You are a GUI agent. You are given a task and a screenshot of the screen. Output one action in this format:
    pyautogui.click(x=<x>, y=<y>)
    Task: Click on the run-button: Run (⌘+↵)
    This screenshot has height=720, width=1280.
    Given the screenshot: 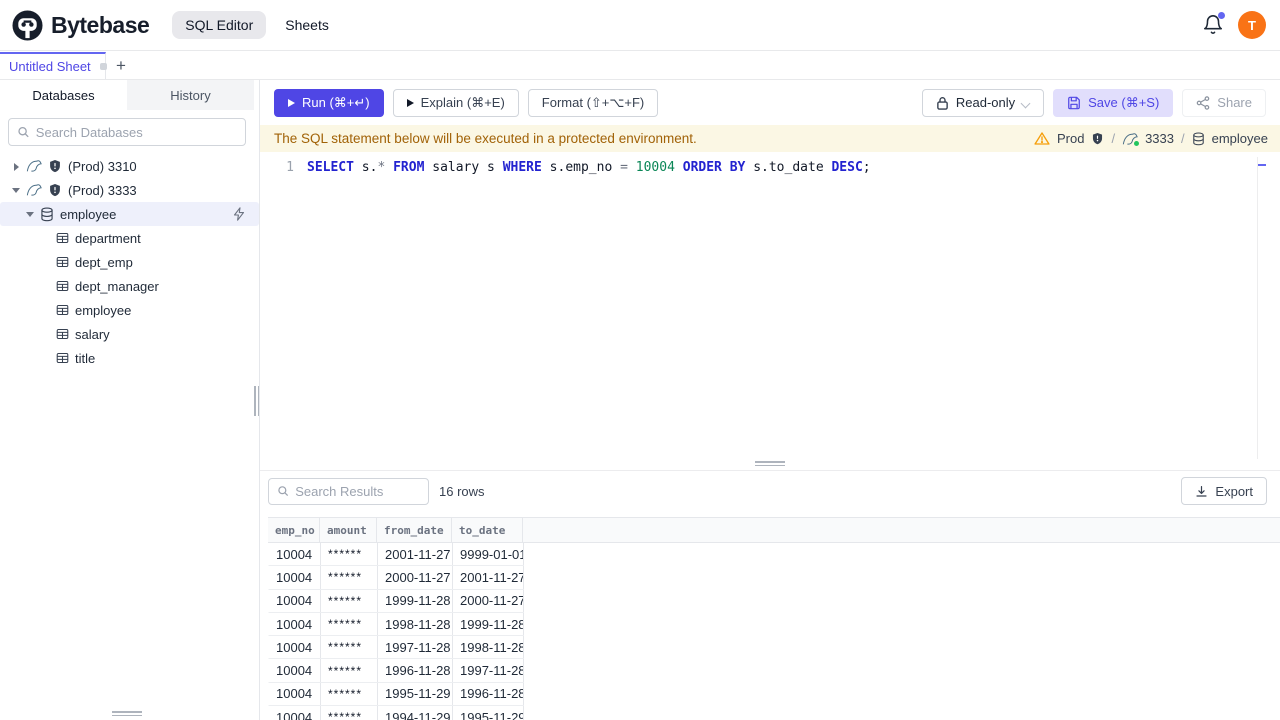 What is the action you would take?
    pyautogui.click(x=329, y=102)
    